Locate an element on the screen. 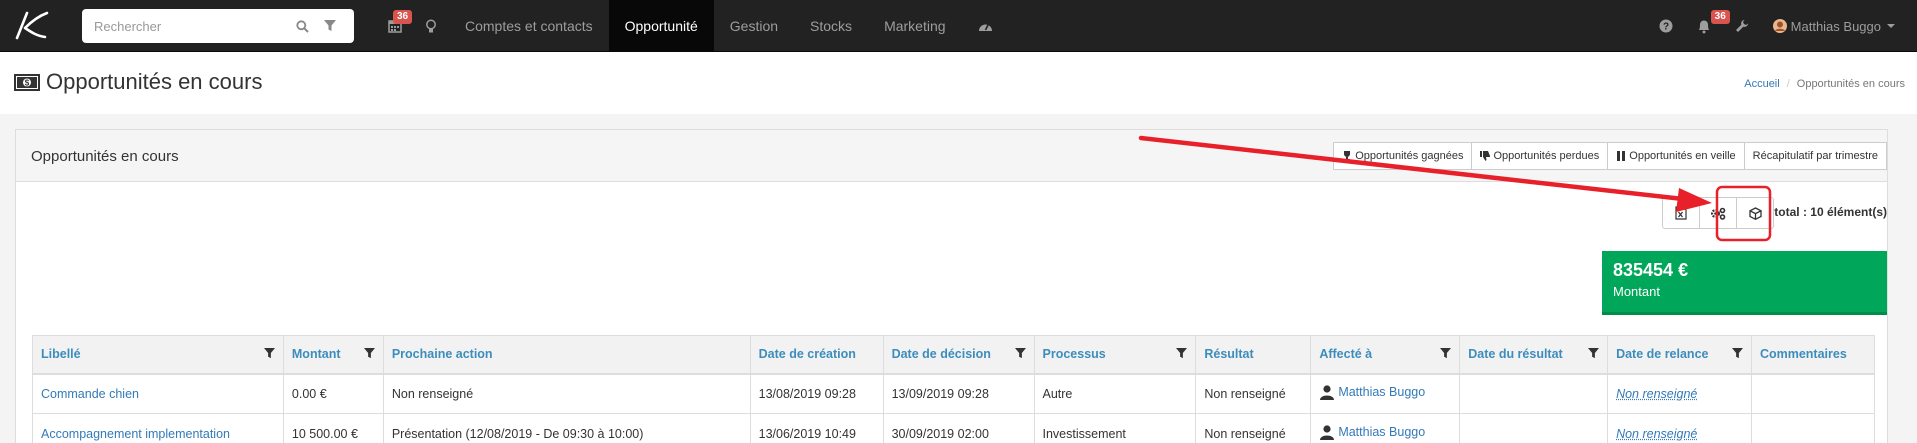 The image size is (1917, 443). cell-date-creation: 13/06/2019 10:49 is located at coordinates (816, 428).